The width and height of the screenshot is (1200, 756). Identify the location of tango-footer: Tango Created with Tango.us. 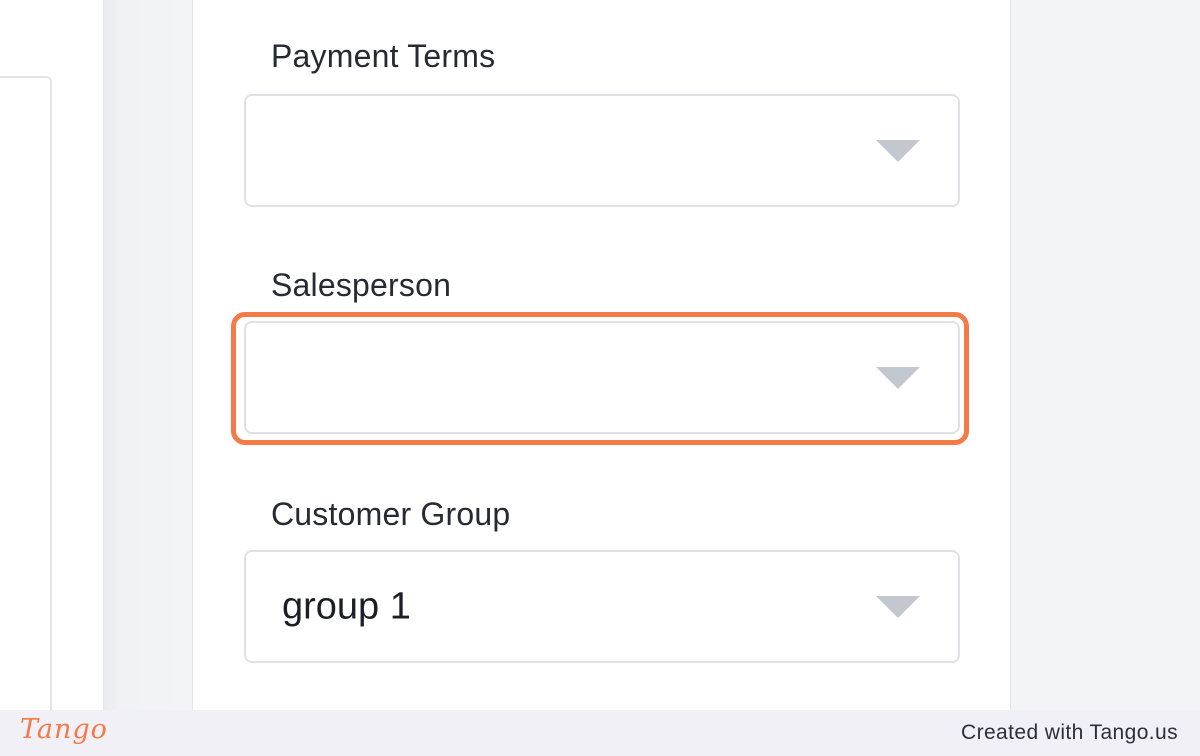
(600, 733).